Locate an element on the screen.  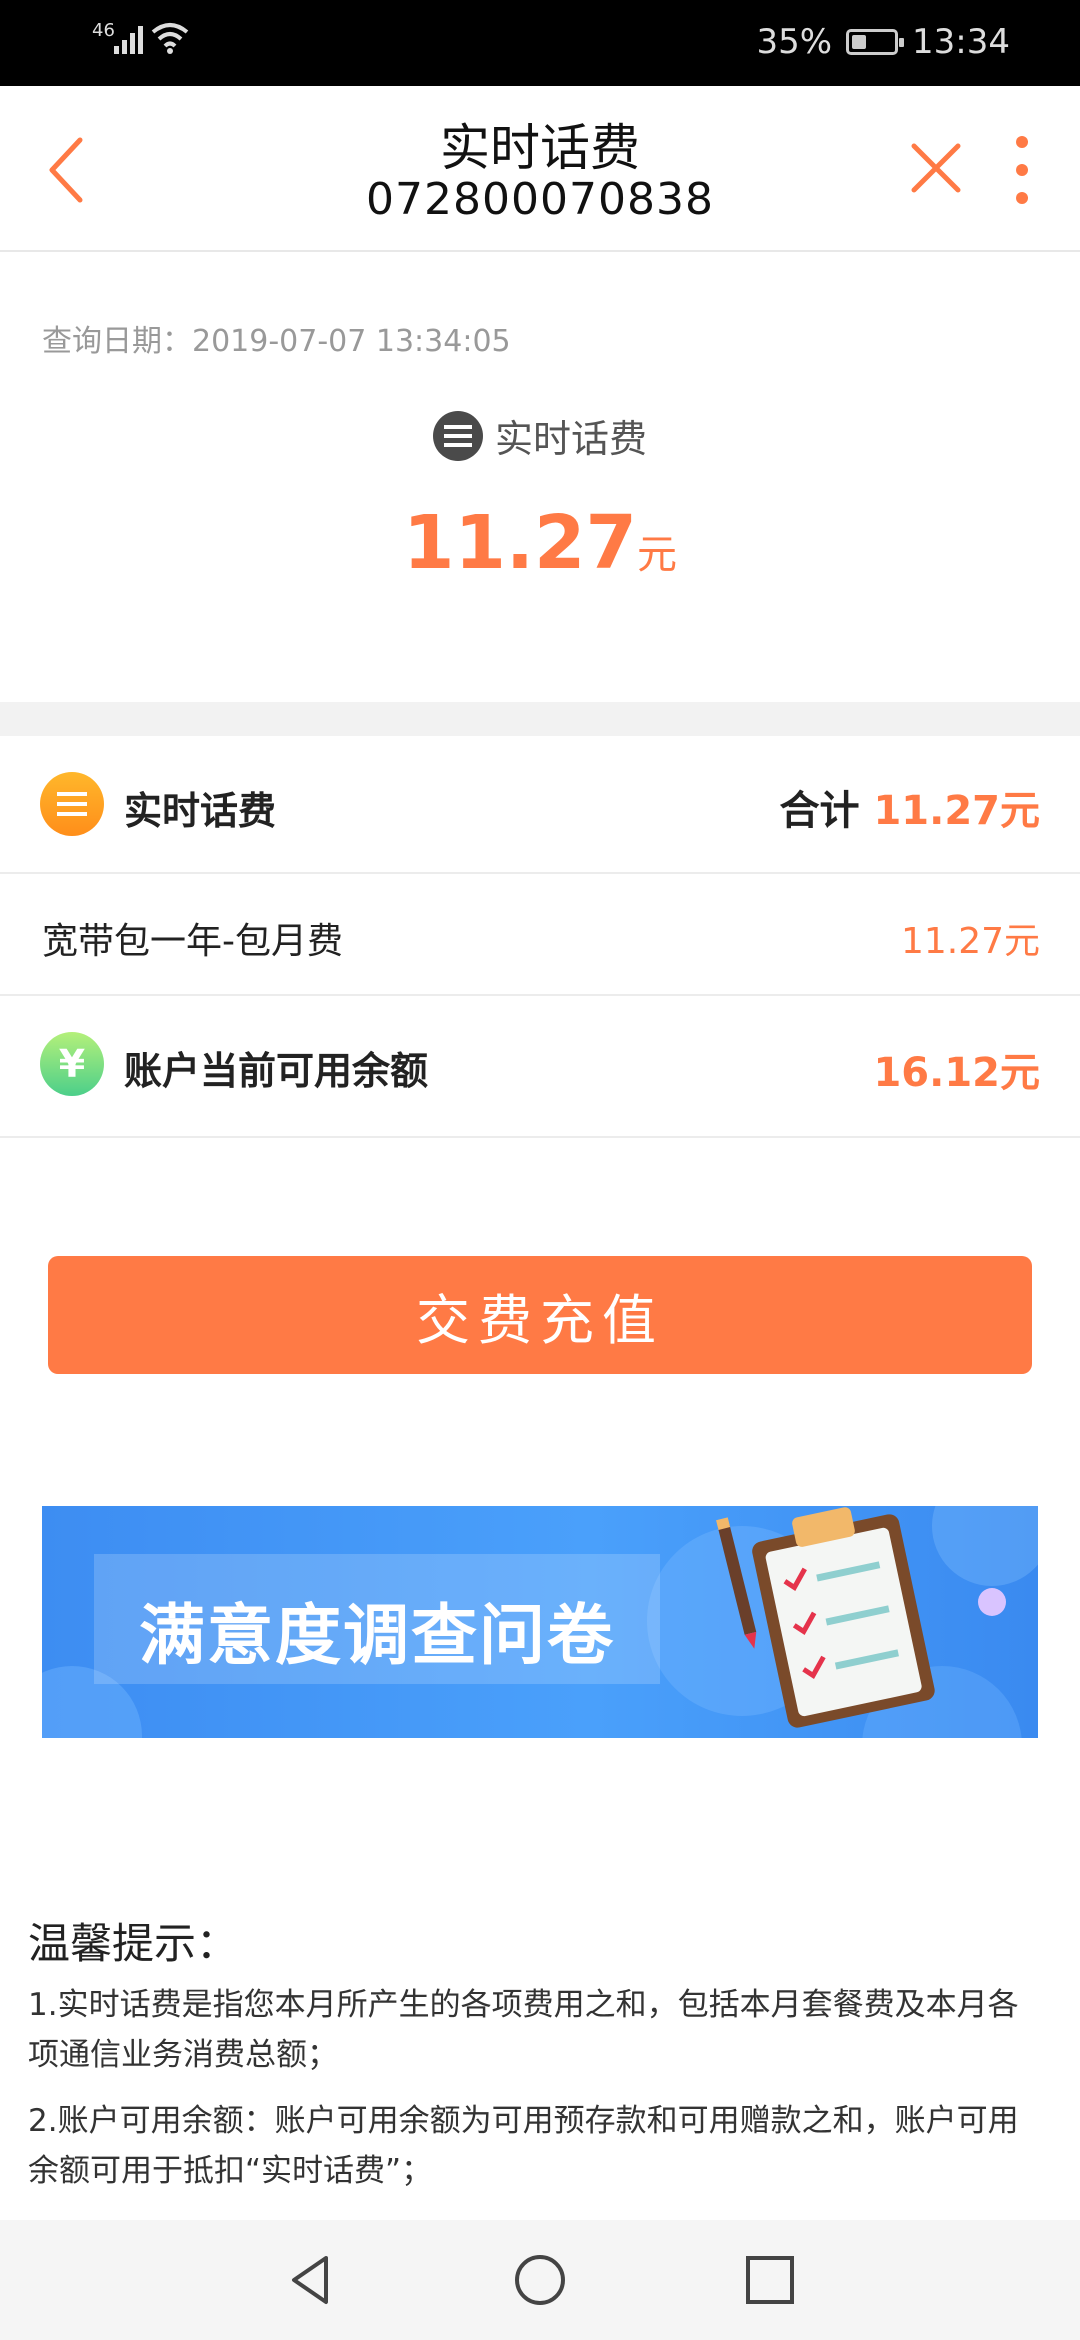
clock: 13:34 is located at coordinates (961, 42).